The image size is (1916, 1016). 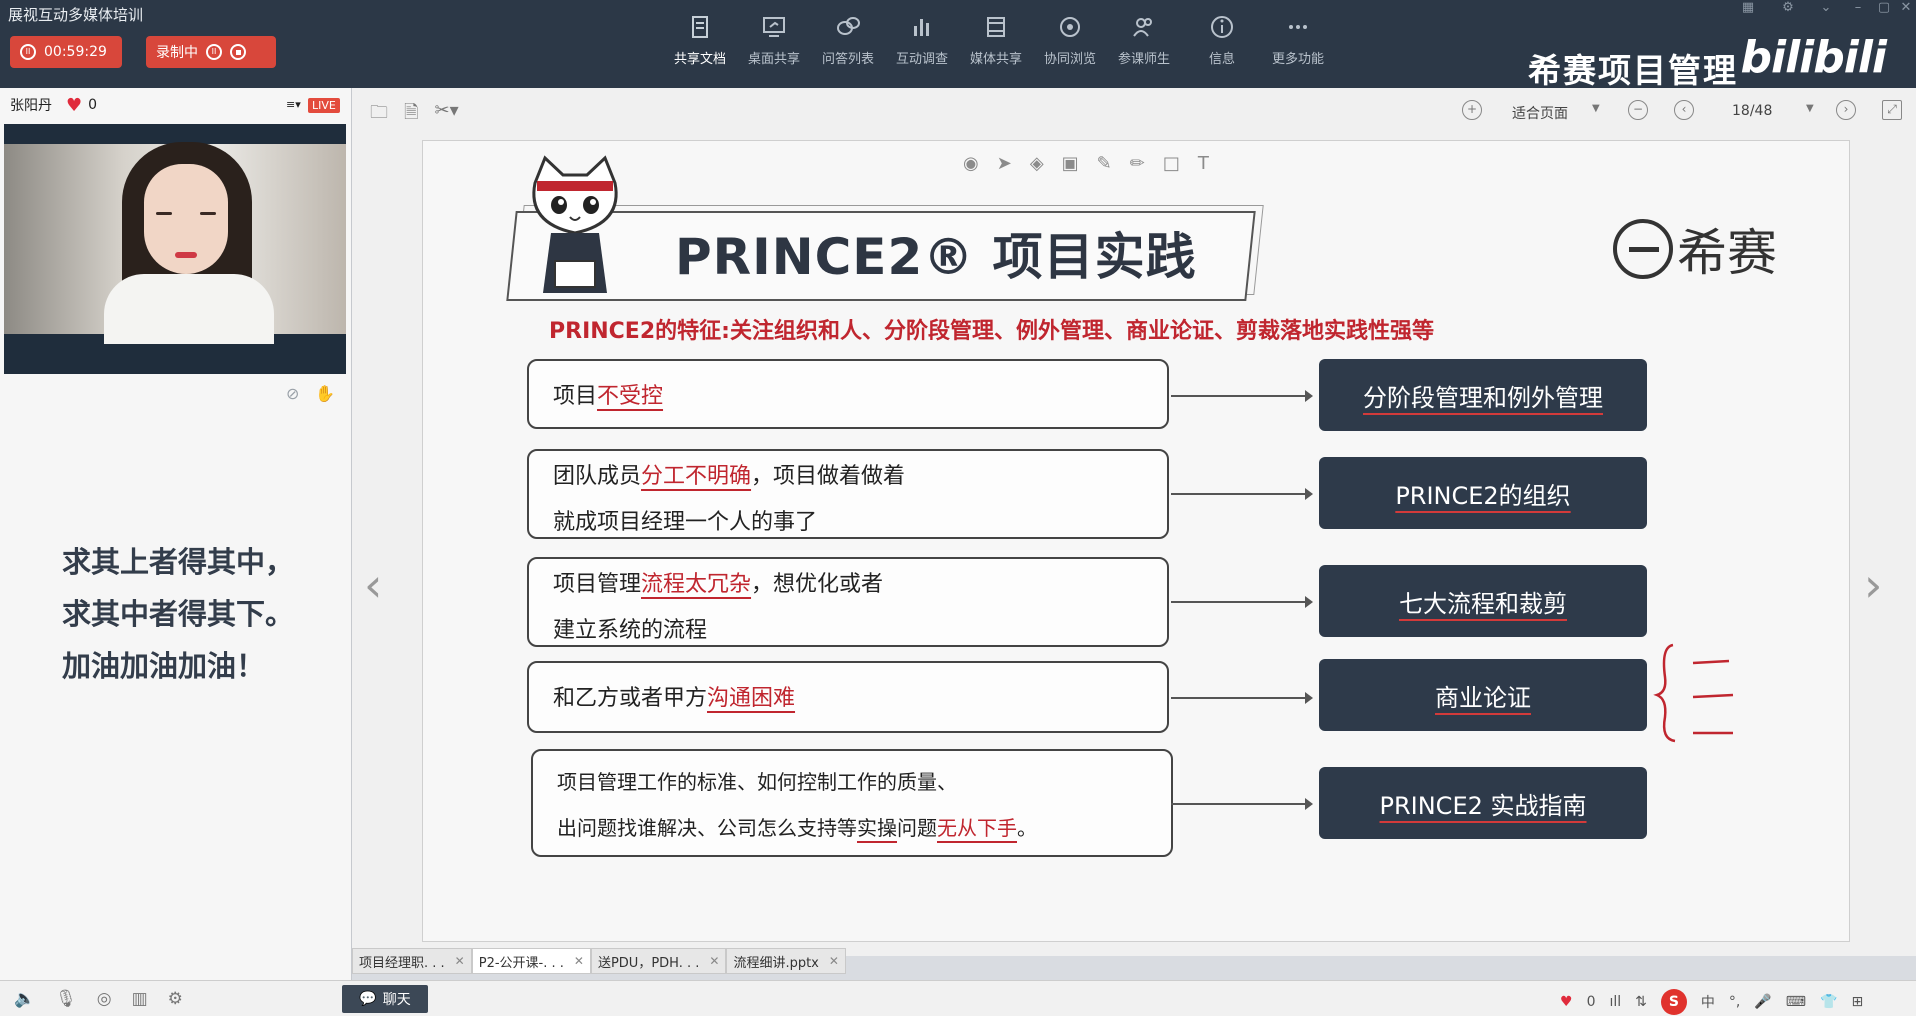 What do you see at coordinates (1873, 585) in the screenshot?
I see `next-slide-arrow: ›` at bounding box center [1873, 585].